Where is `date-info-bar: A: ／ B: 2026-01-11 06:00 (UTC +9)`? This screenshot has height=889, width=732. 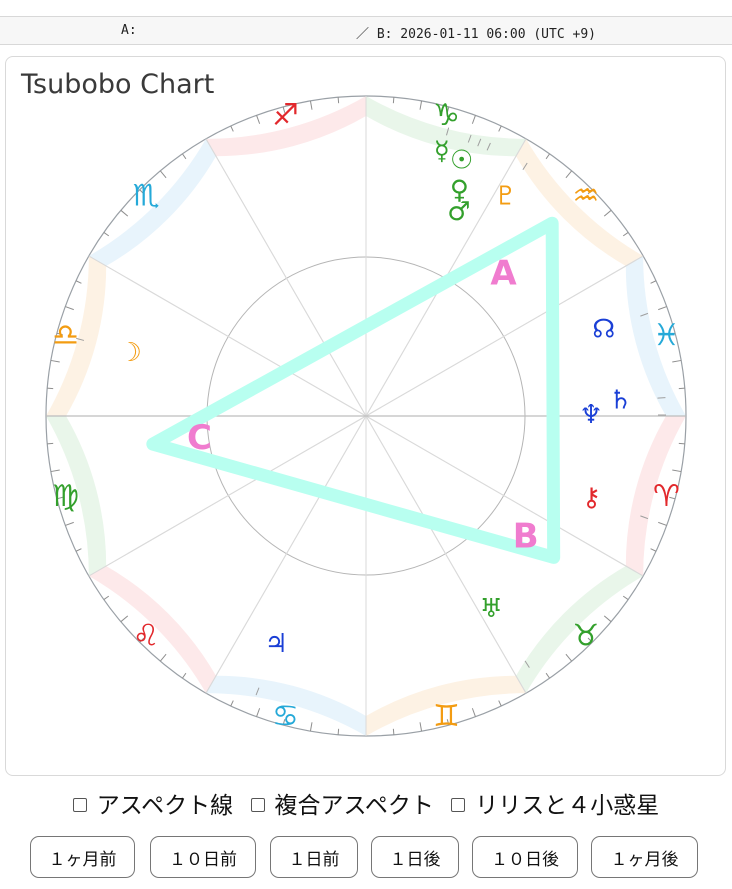
date-info-bar: A: ／ B: 2026-01-11 06:00 (UTC +9) is located at coordinates (366, 30).